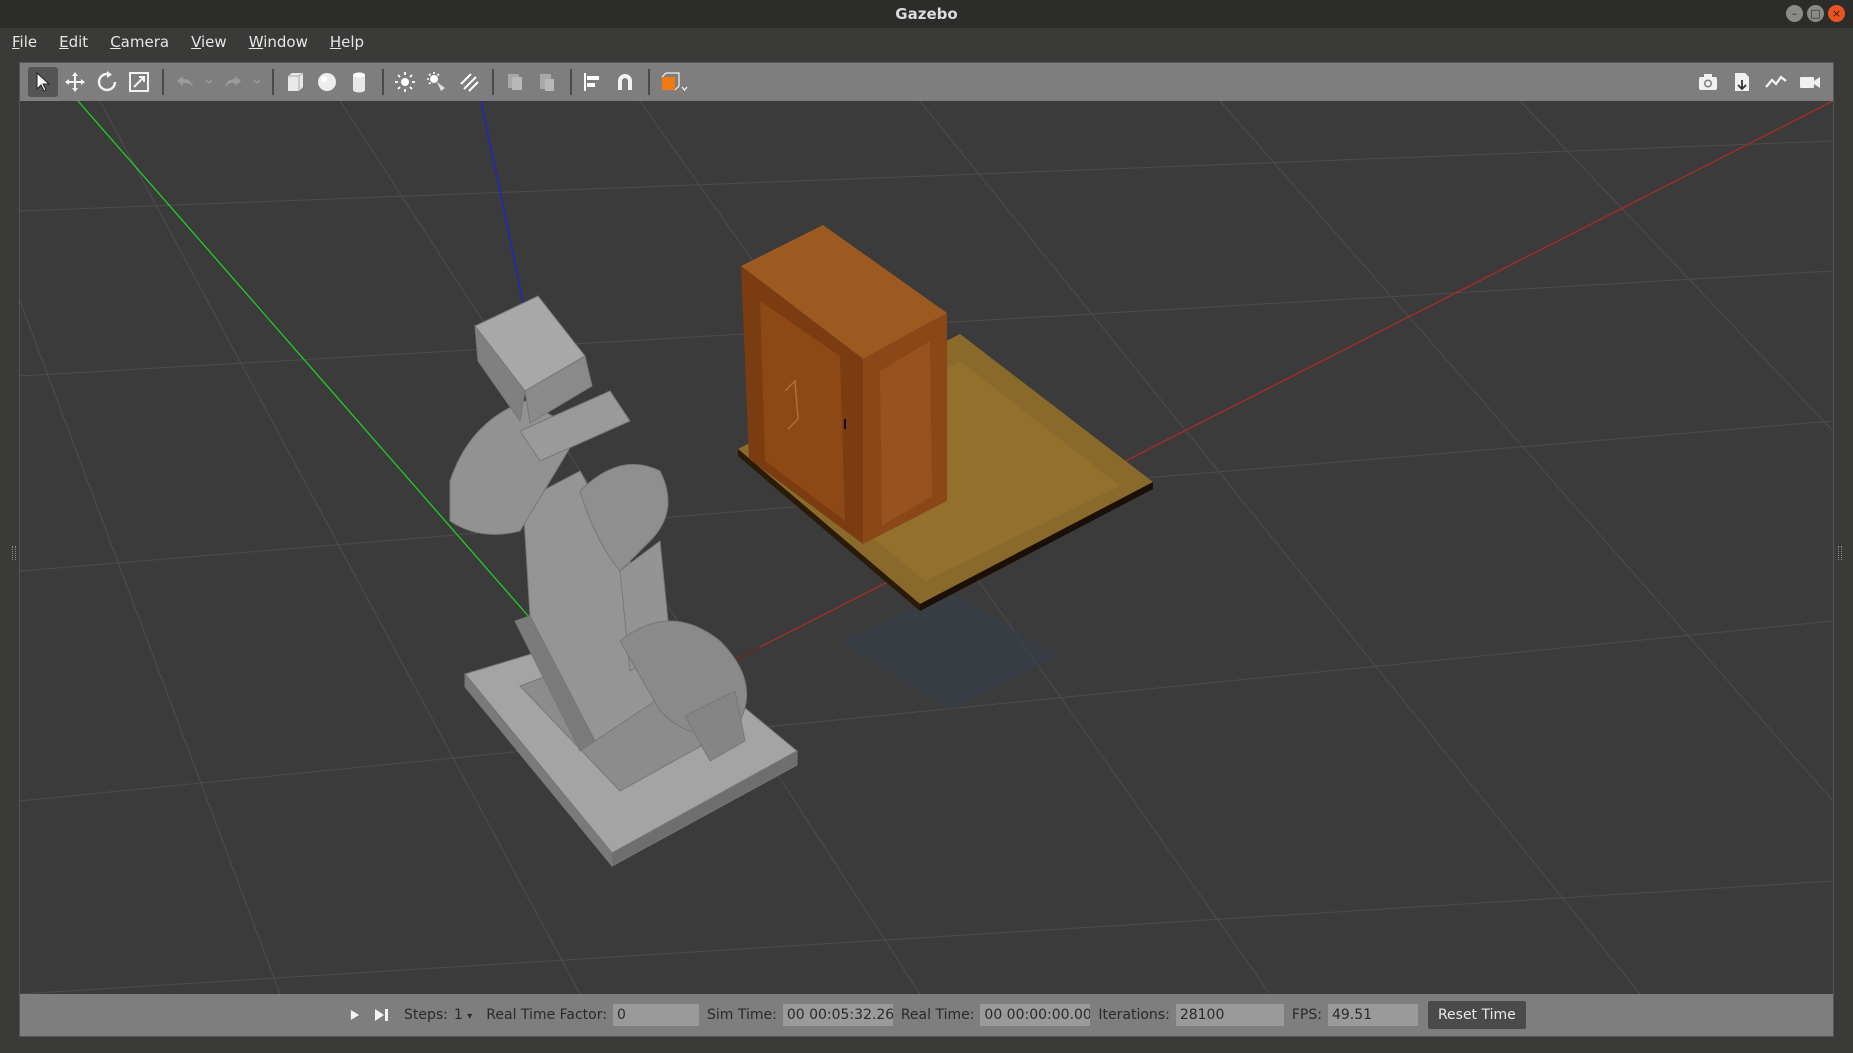 The width and height of the screenshot is (1853, 1053). Describe the element at coordinates (295, 82) in the screenshot. I see `box-shape-icon` at that location.